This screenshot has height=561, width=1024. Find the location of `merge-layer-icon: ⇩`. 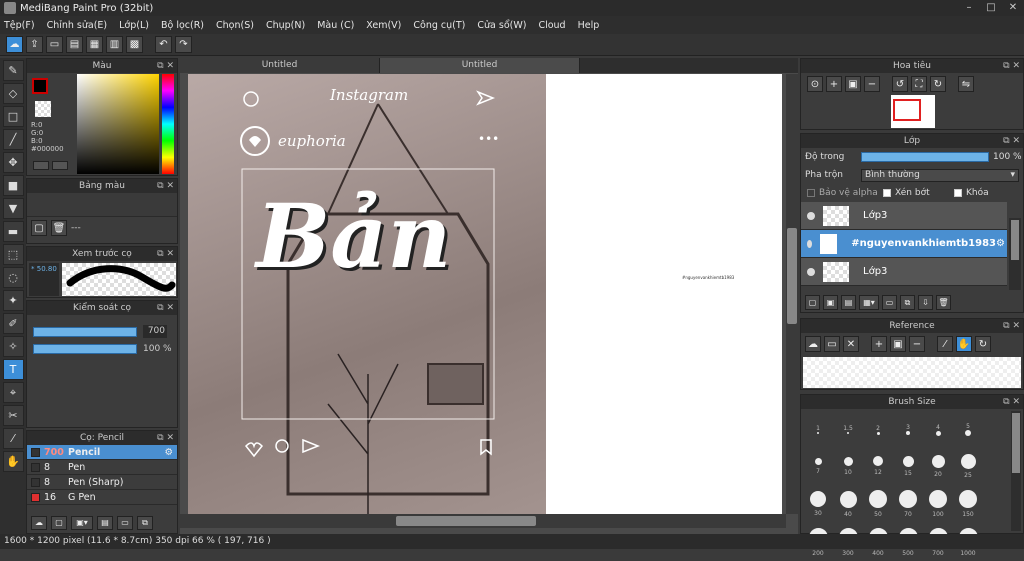

merge-layer-icon: ⇩ is located at coordinates (925, 302).